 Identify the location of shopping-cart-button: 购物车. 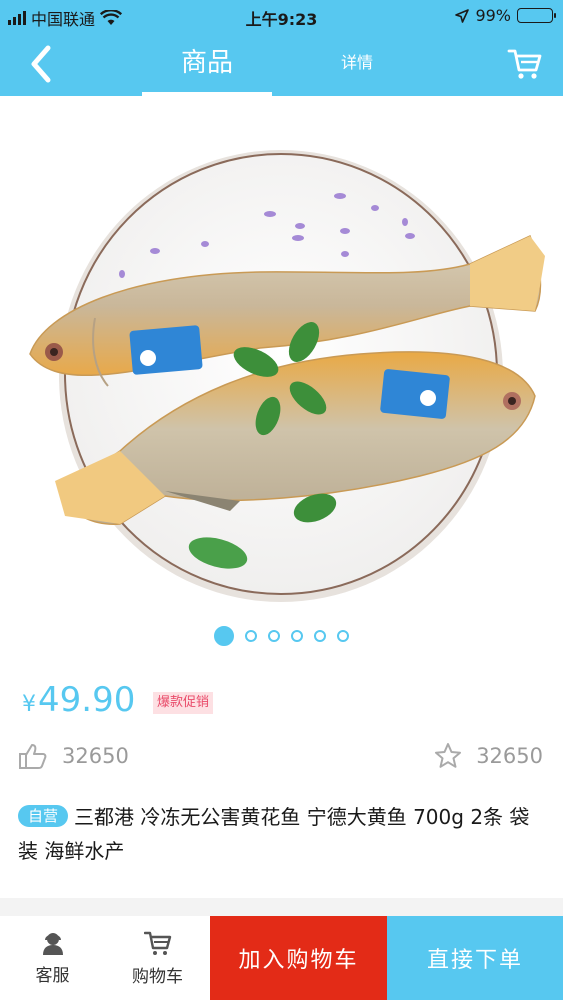
(157, 958).